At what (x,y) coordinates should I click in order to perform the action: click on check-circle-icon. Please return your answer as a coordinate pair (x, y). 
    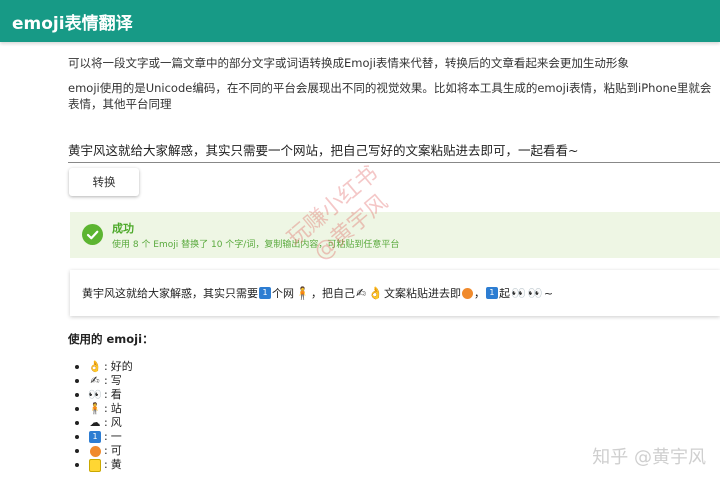
    Looking at the image, I should click on (92, 234).